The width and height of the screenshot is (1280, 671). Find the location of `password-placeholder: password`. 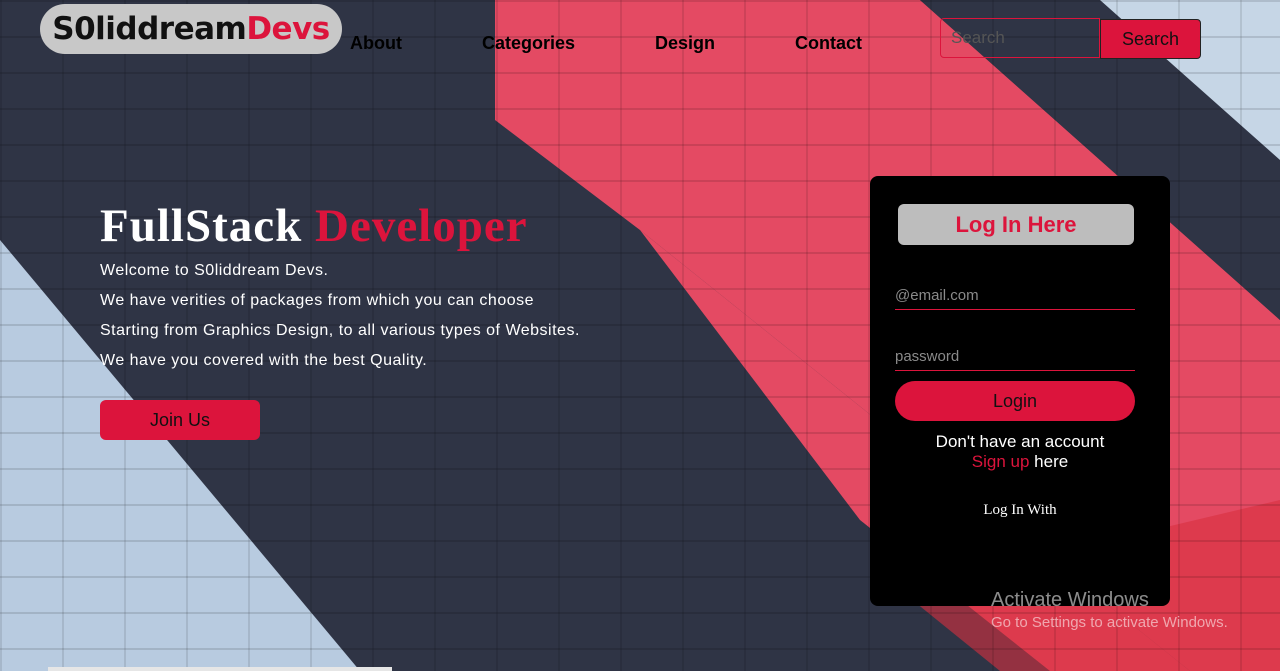

password-placeholder: password is located at coordinates (927, 356).